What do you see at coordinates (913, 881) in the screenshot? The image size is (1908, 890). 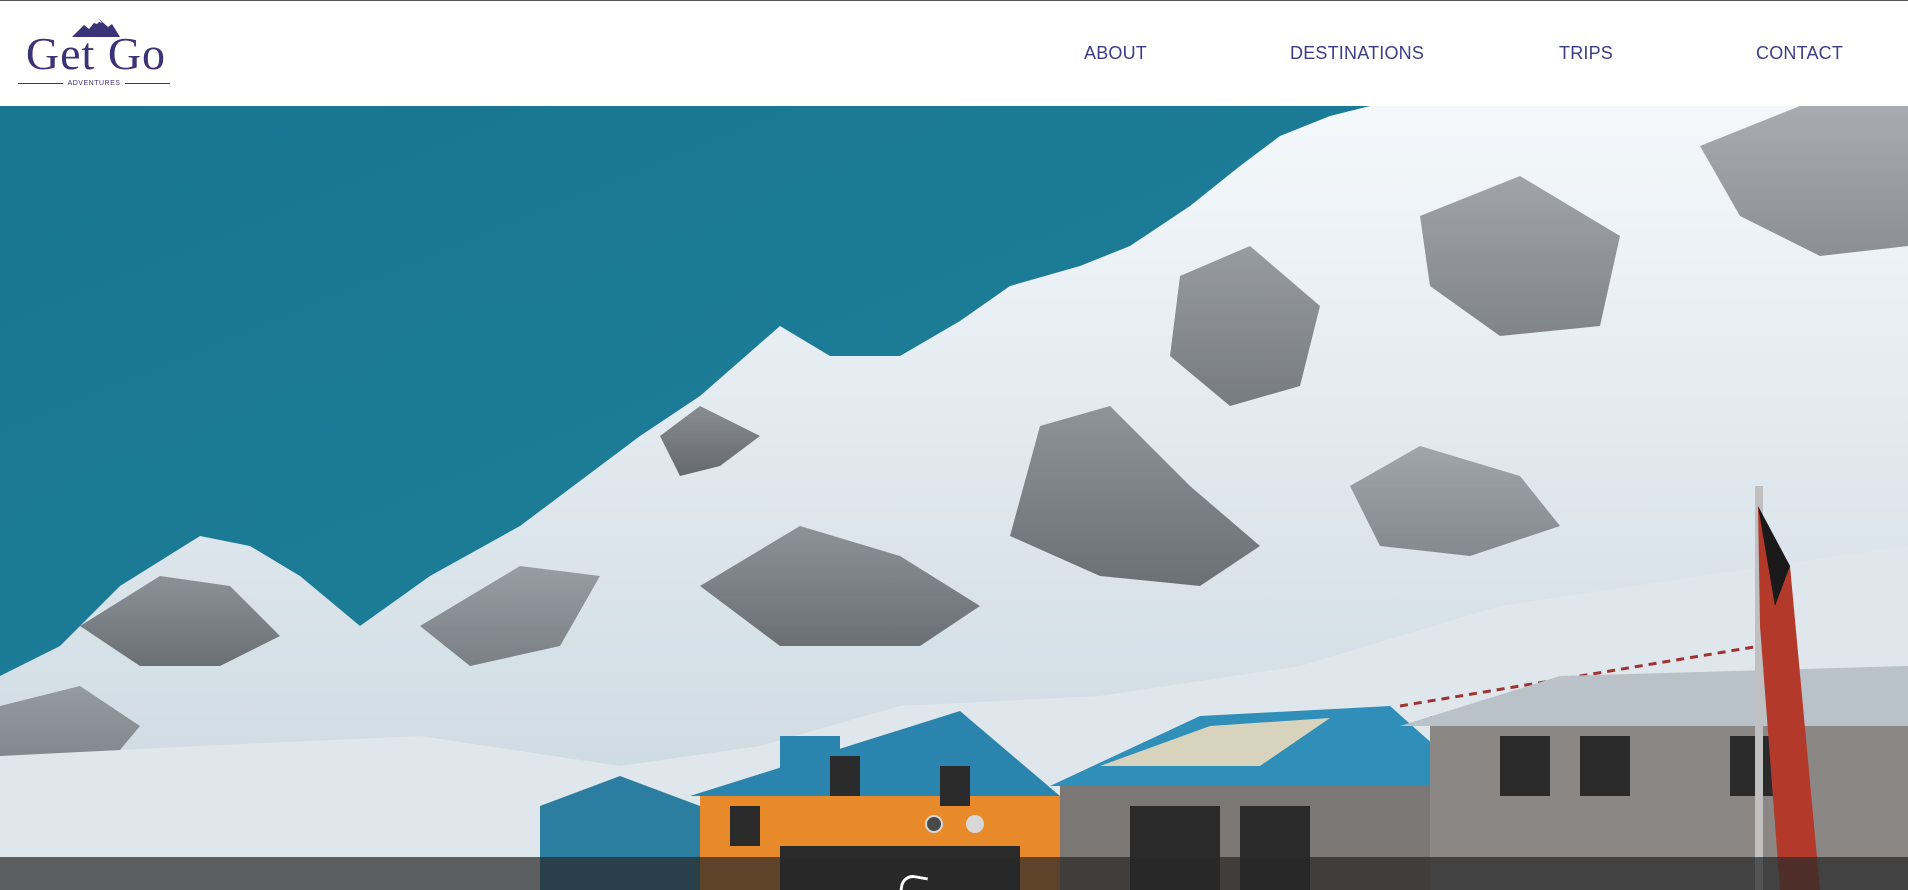 I see `caption-heading-partial` at bounding box center [913, 881].